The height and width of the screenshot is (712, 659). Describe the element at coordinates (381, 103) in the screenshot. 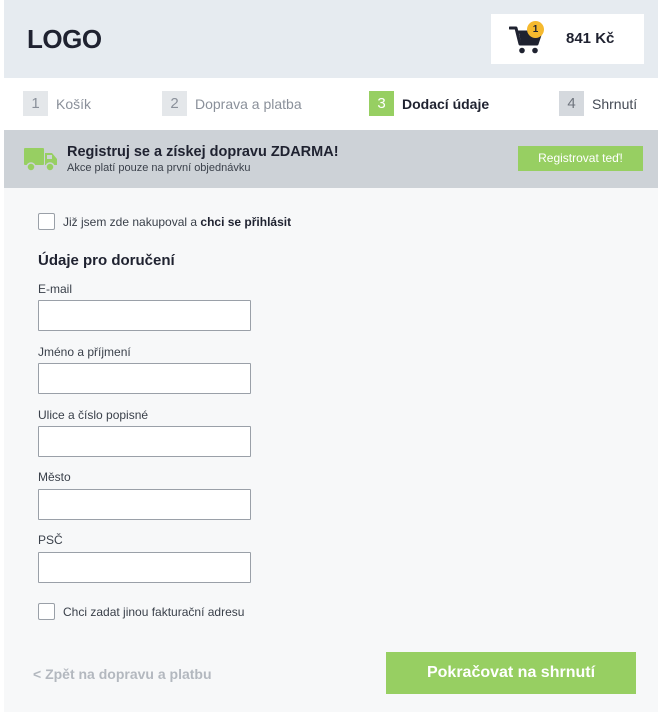

I see `step-number: 3` at that location.